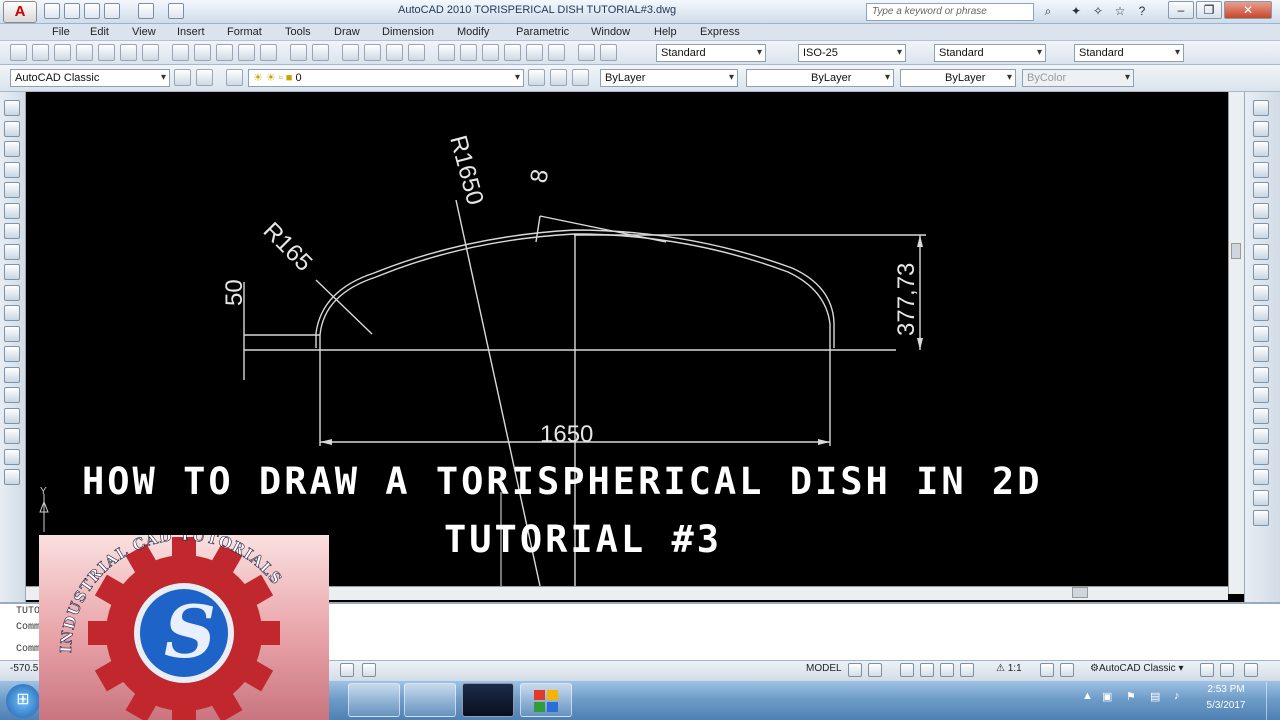  What do you see at coordinates (608, 52) in the screenshot?
I see `text-style-icon` at bounding box center [608, 52].